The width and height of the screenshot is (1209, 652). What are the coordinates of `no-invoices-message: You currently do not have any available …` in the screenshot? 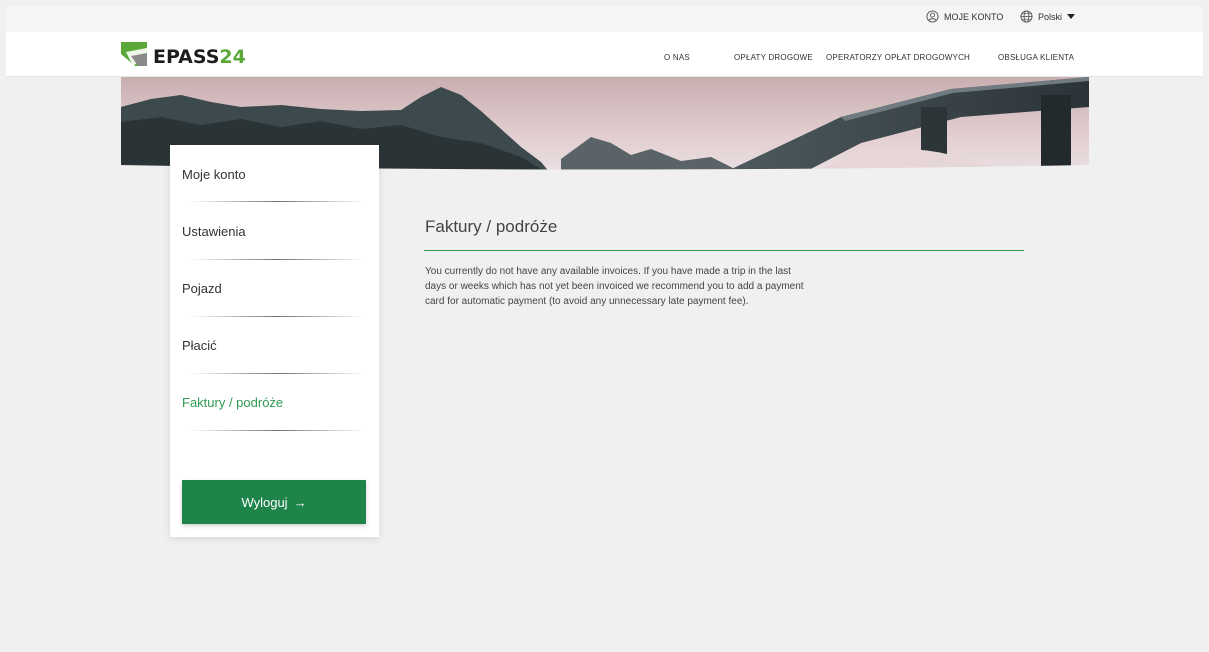 It's located at (660, 286).